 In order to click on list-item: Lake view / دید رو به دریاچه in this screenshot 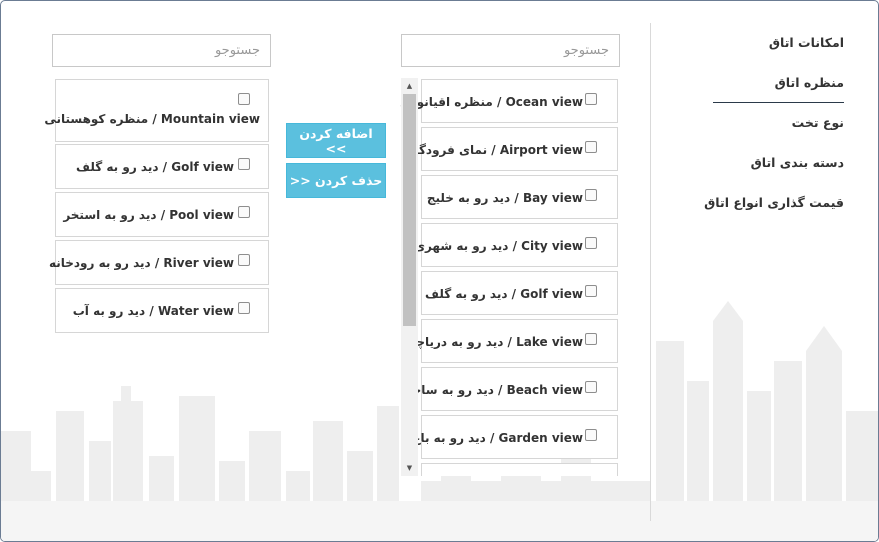, I will do `click(513, 341)`.